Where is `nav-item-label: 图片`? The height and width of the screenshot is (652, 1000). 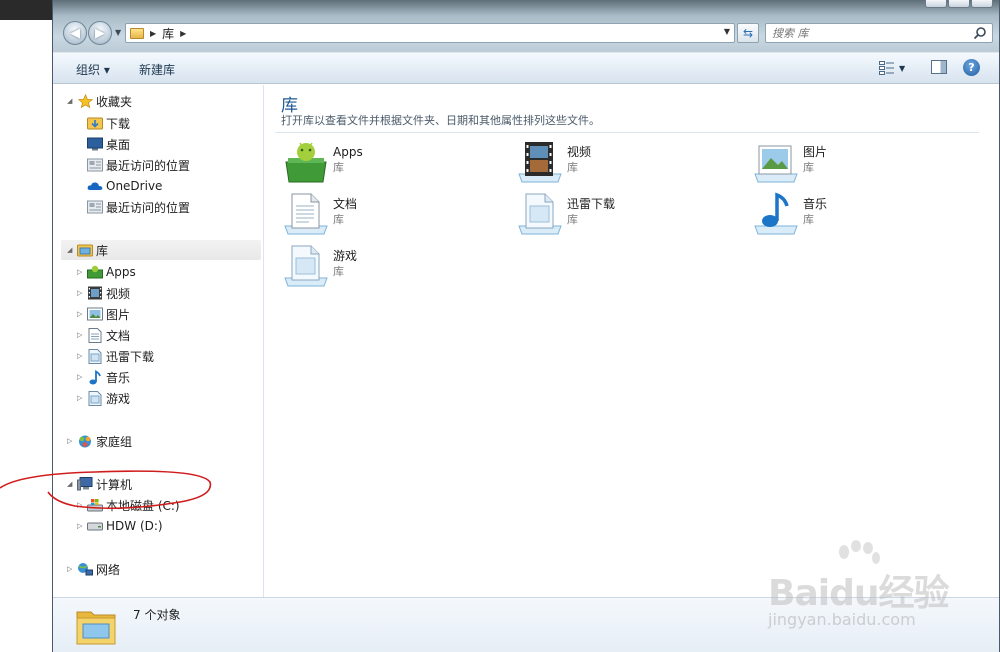 nav-item-label: 图片 is located at coordinates (118, 314).